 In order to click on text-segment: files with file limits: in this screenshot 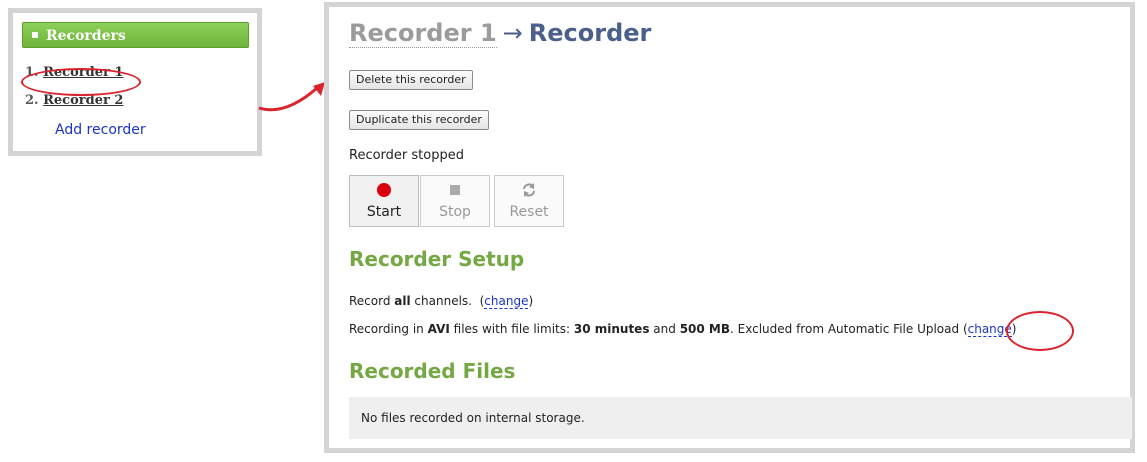, I will do `click(511, 329)`.